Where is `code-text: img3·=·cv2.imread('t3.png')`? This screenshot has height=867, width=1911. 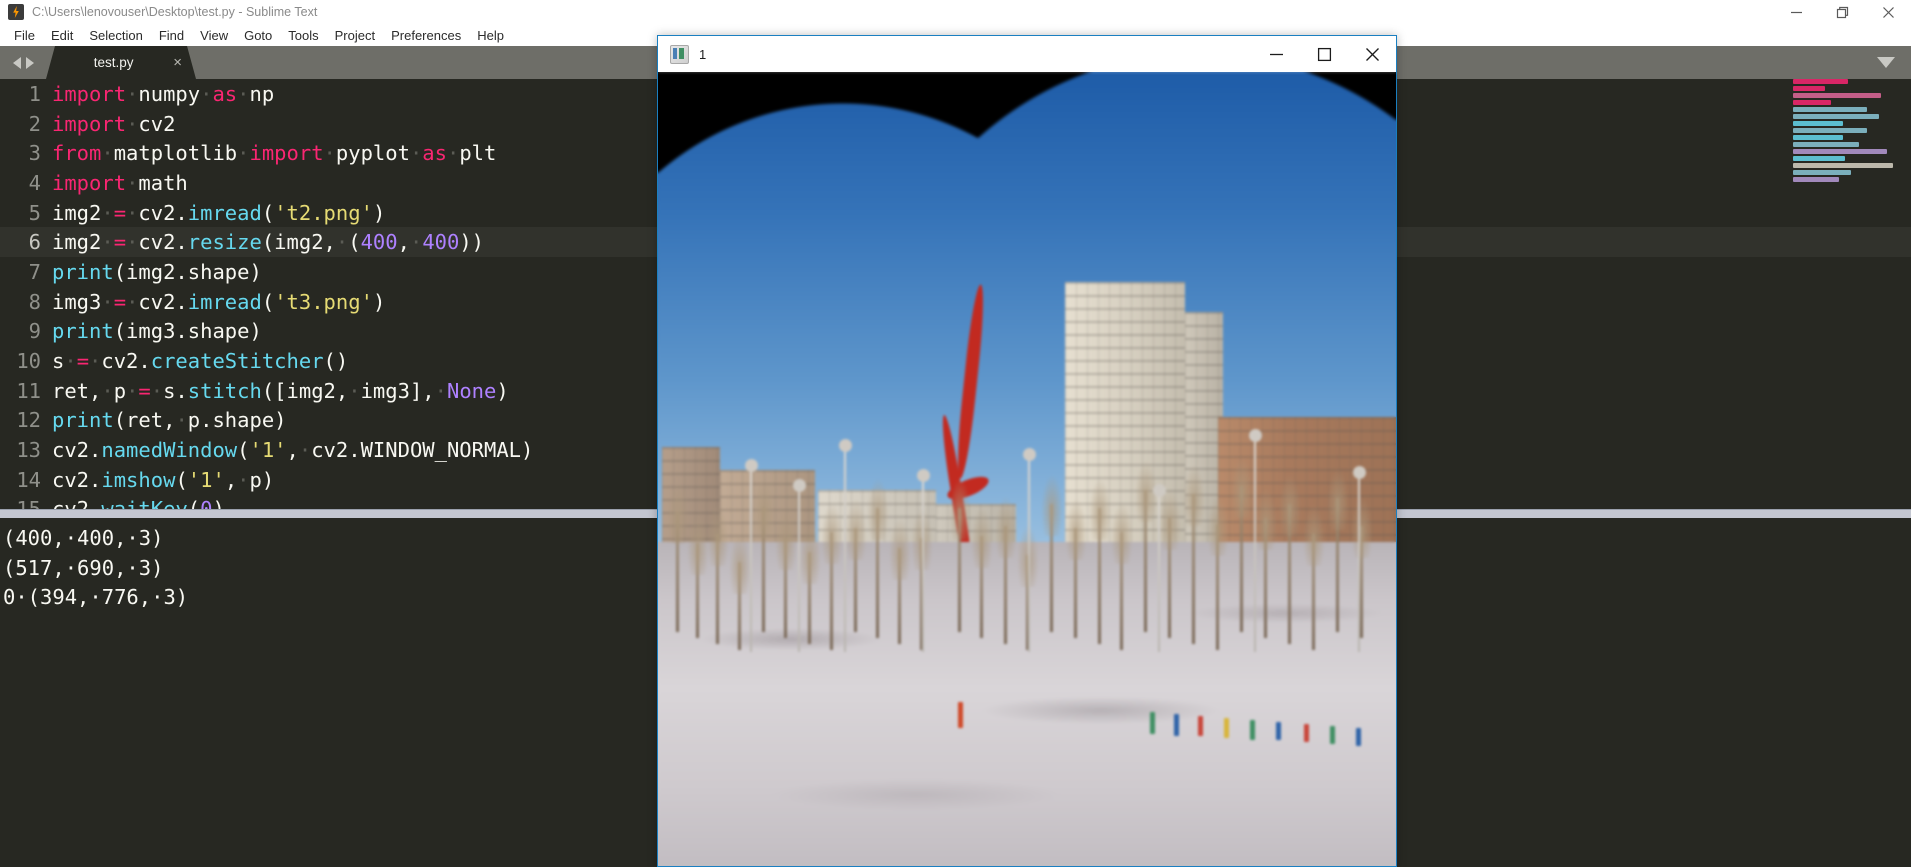
code-text: img3·=·cv2.imread('t3.png') is located at coordinates (219, 301).